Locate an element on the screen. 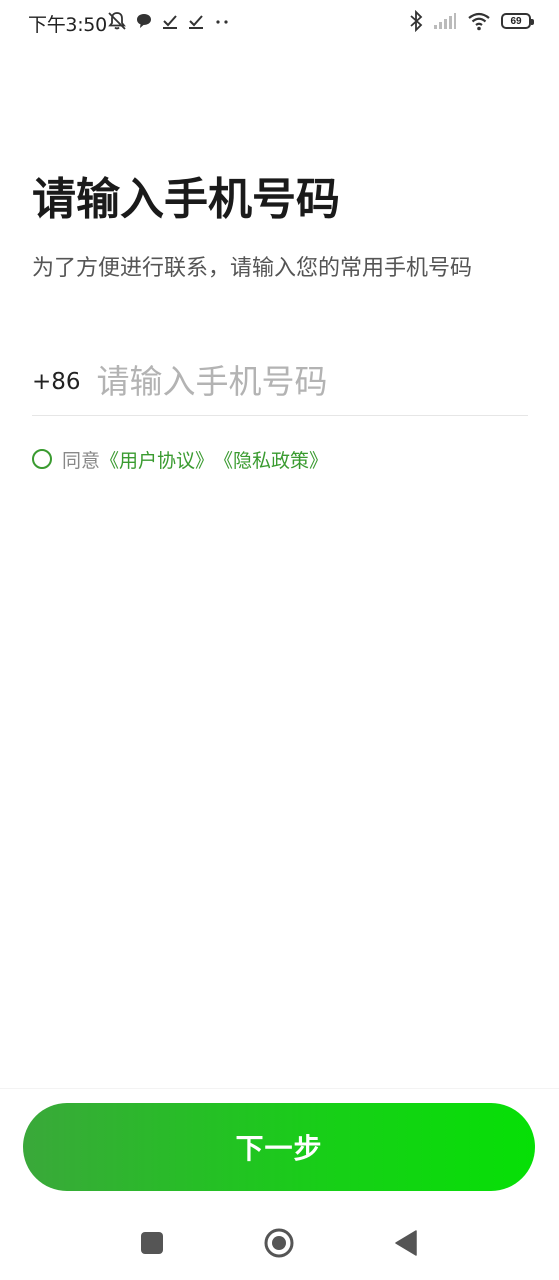  status-bar: 下午3:50 69 is located at coordinates (279, 21).